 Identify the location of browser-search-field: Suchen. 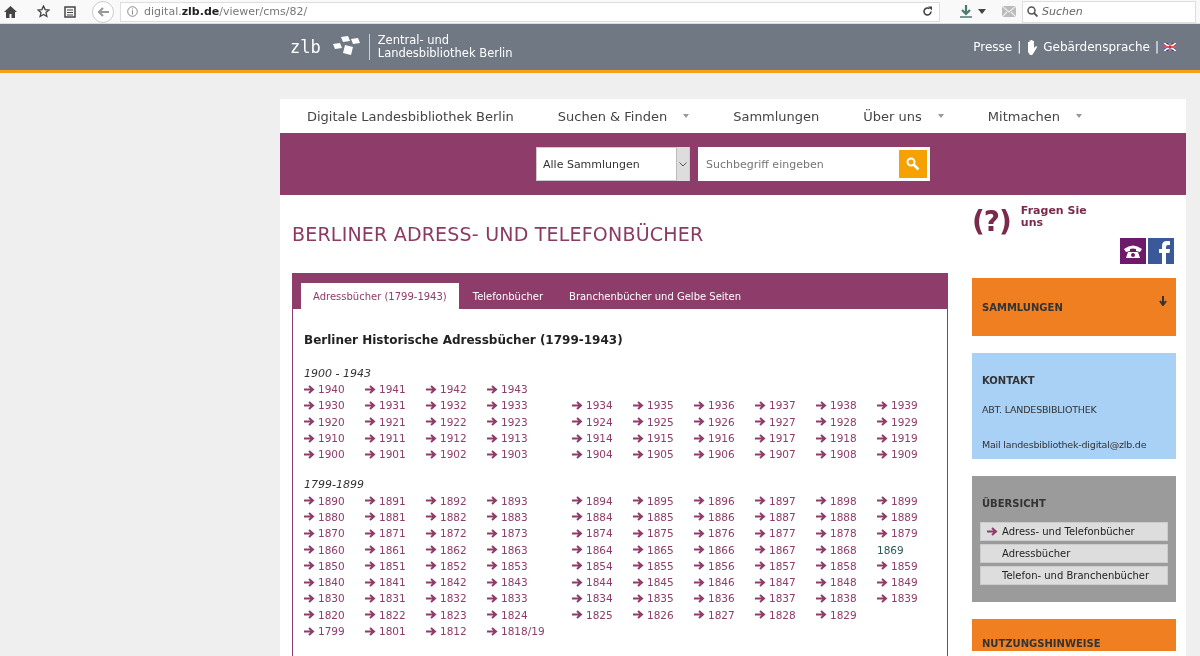
(1109, 11).